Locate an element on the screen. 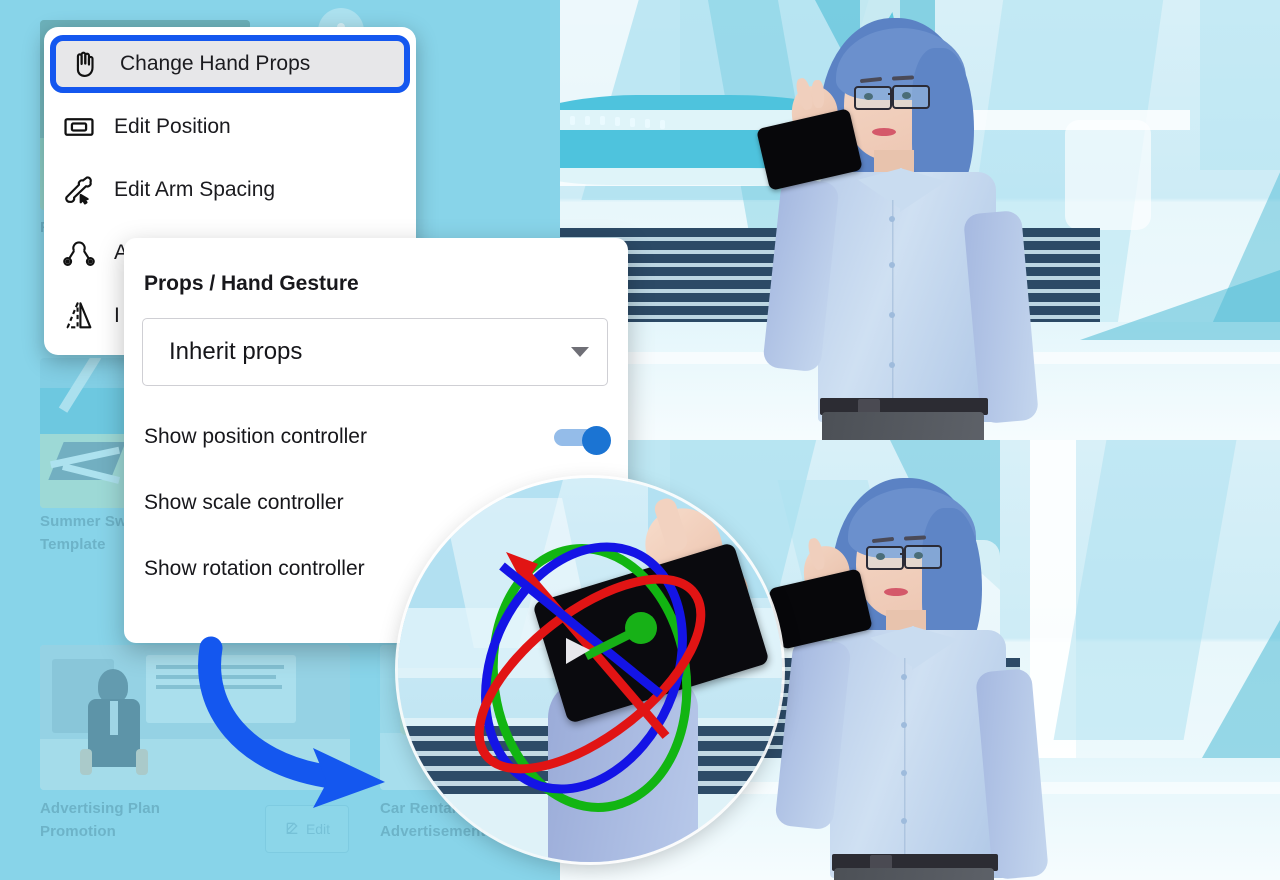 This screenshot has width=1280, height=880. menu-item-label: Edit Arm Spacing is located at coordinates (195, 189).